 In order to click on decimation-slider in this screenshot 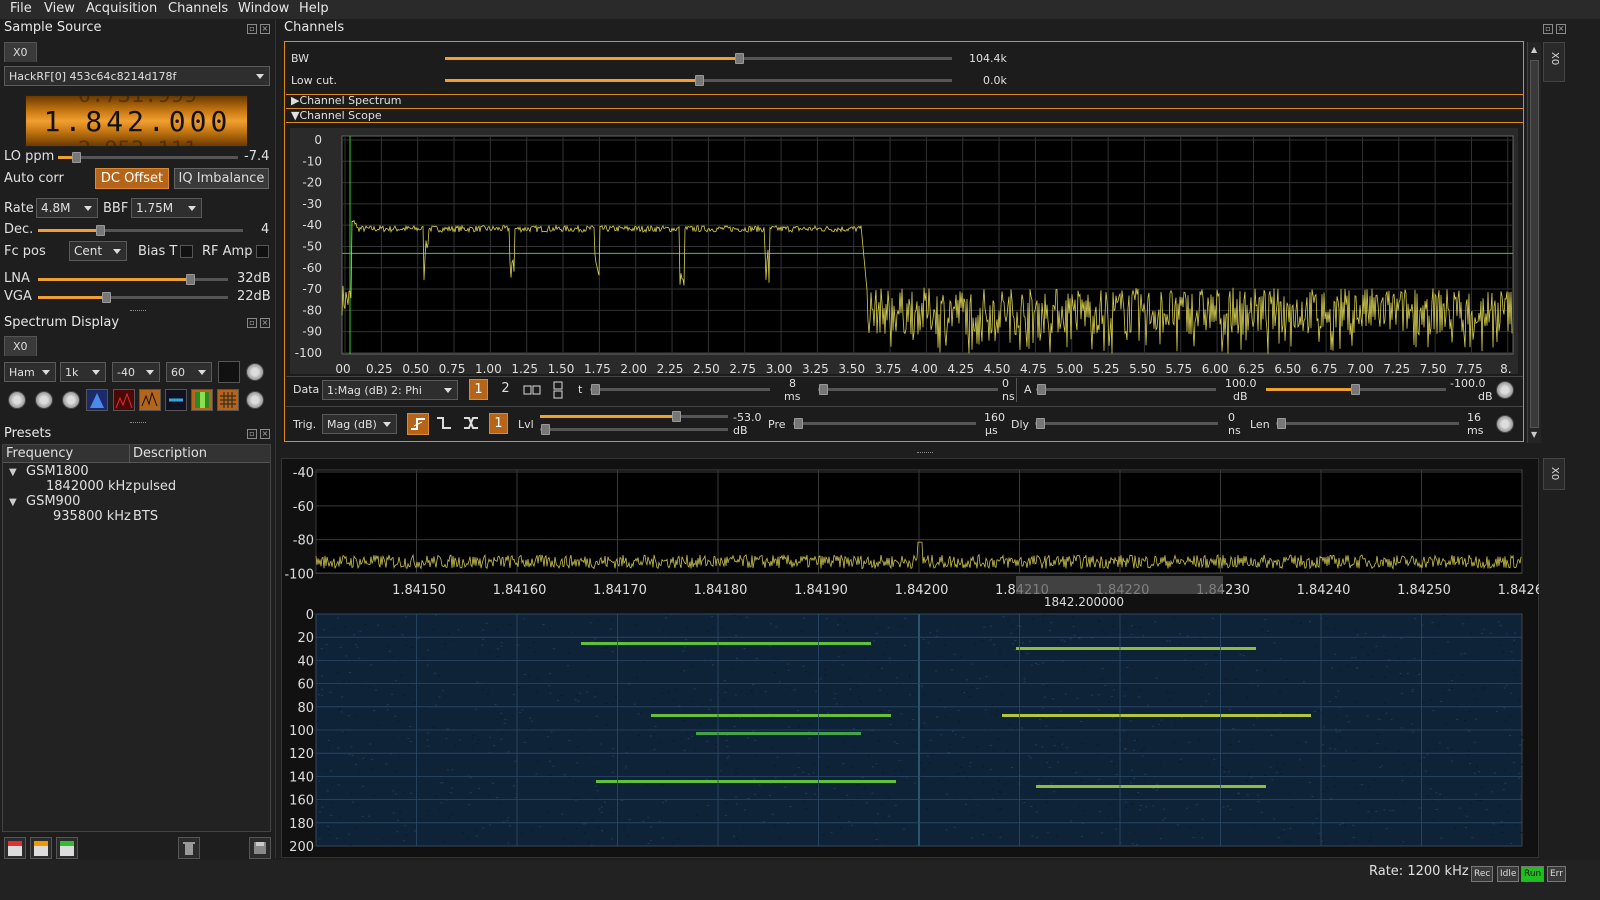, I will do `click(140, 230)`.